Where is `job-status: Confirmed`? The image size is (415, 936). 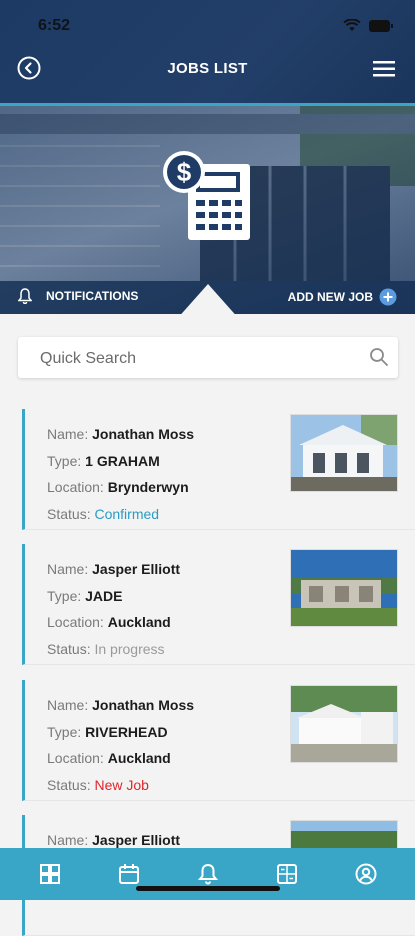
job-status: Confirmed is located at coordinates (127, 513).